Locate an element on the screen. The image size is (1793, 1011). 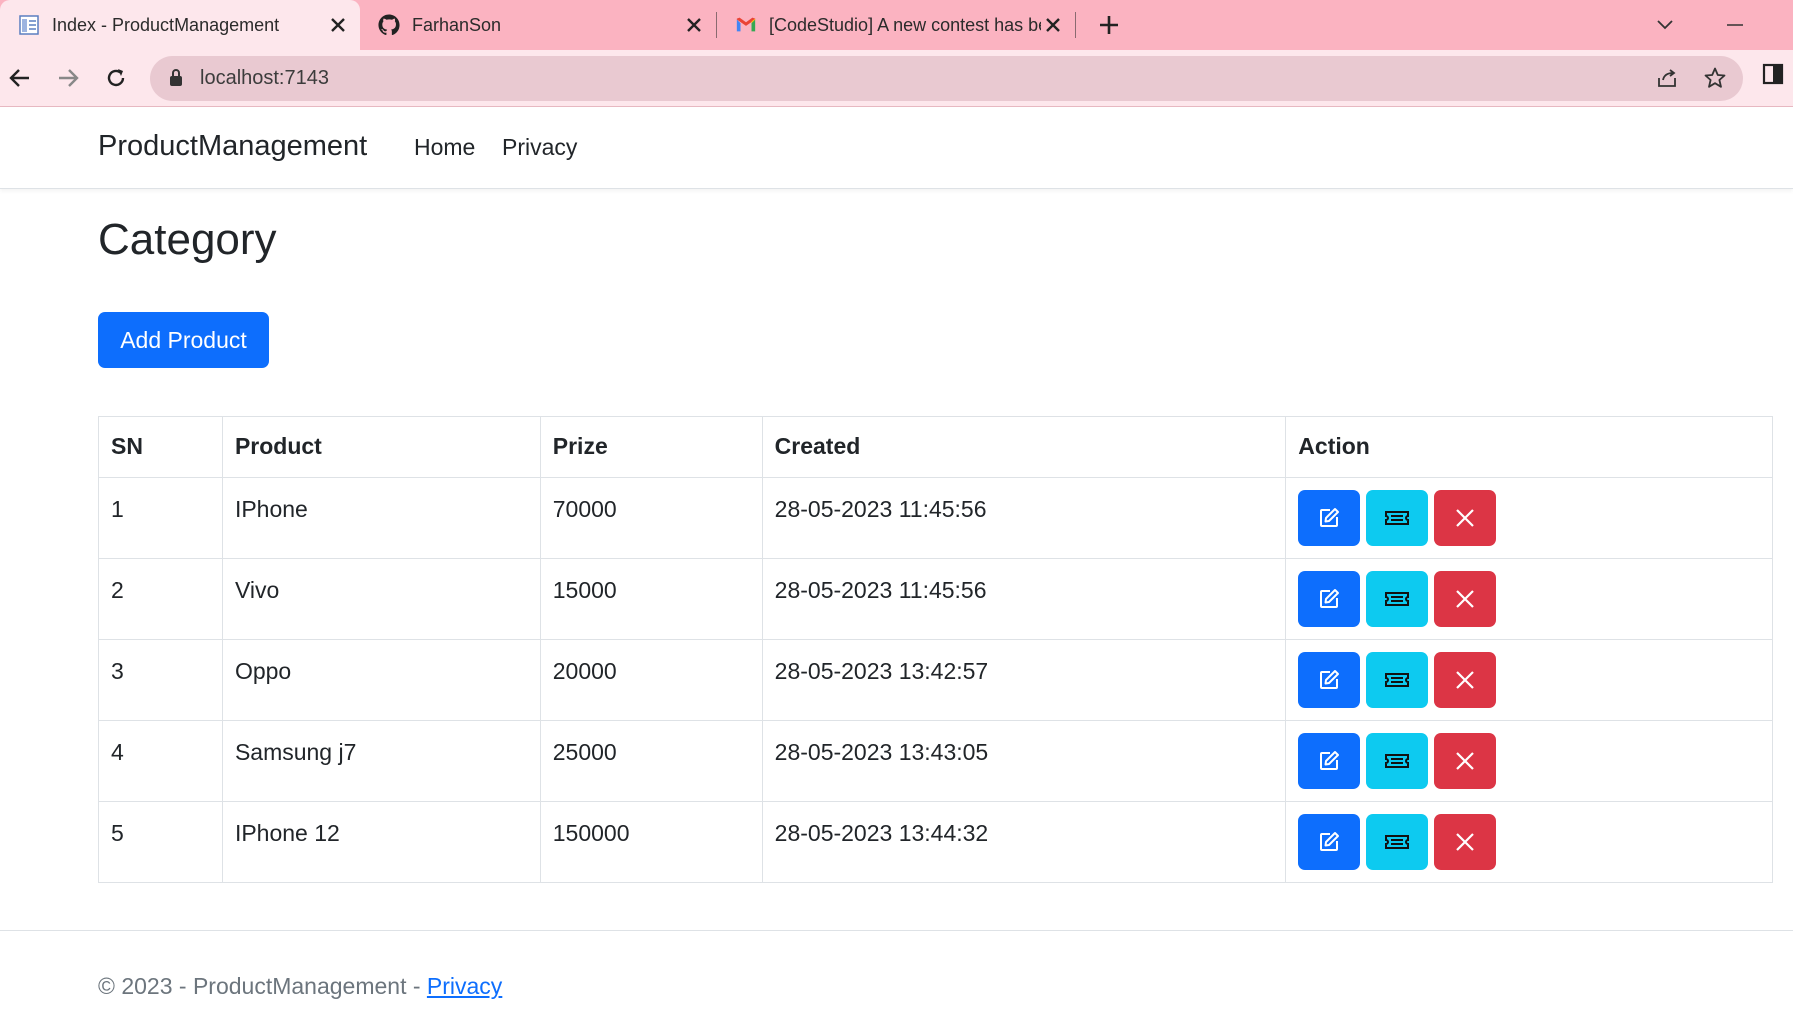
footer-text: © 2023 - ProductManagement - is located at coordinates (262, 986).